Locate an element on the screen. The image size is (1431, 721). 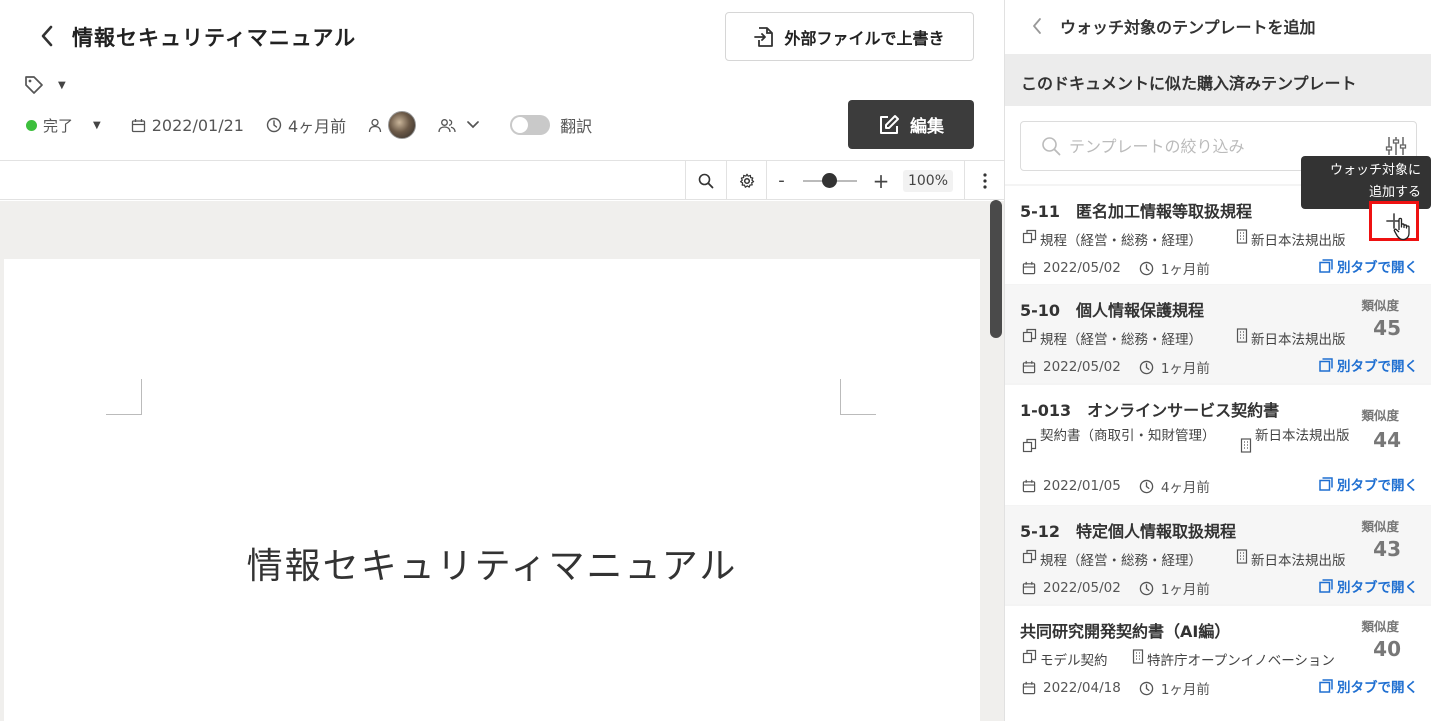
margin-mark-top-right is located at coordinates (858, 397).